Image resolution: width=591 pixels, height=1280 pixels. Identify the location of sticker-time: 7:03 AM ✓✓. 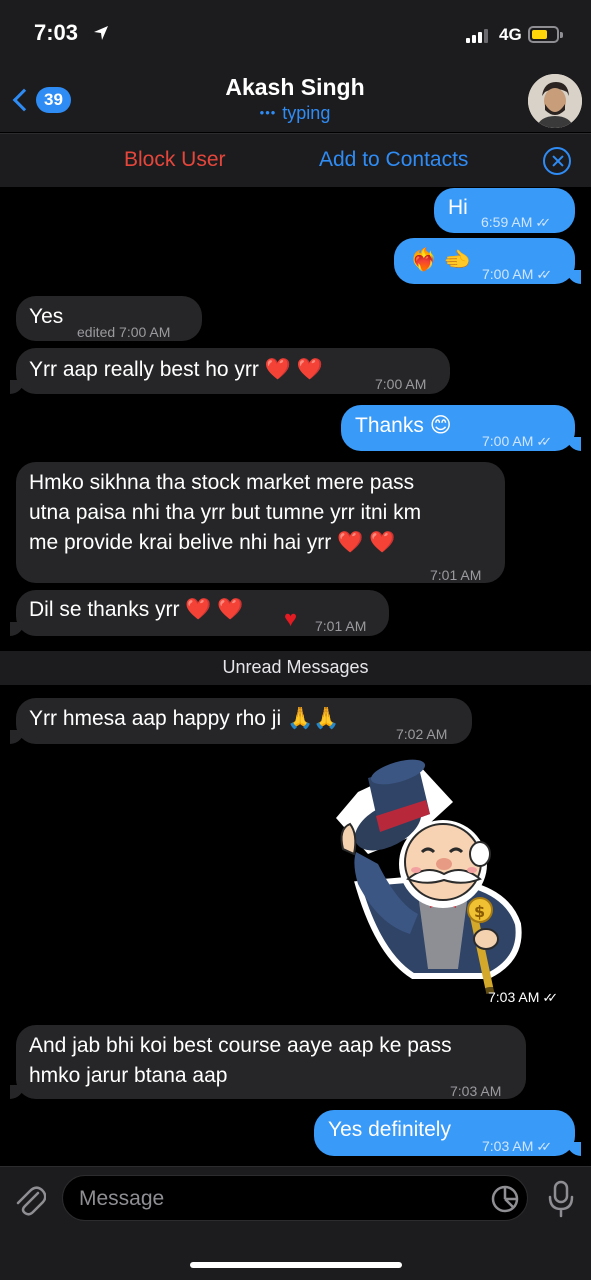
(520, 997).